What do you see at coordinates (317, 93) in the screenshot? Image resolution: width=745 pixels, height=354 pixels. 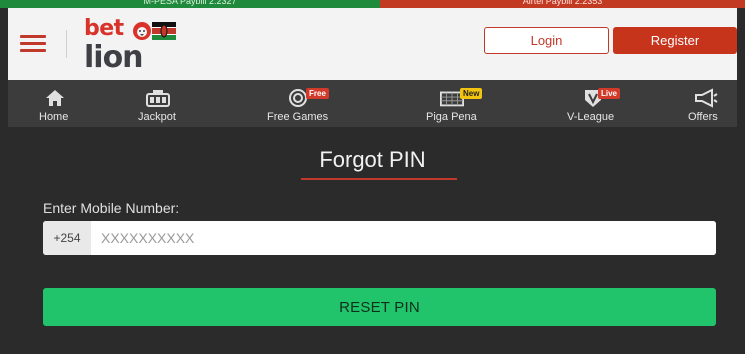 I see `free-badge: Free` at bounding box center [317, 93].